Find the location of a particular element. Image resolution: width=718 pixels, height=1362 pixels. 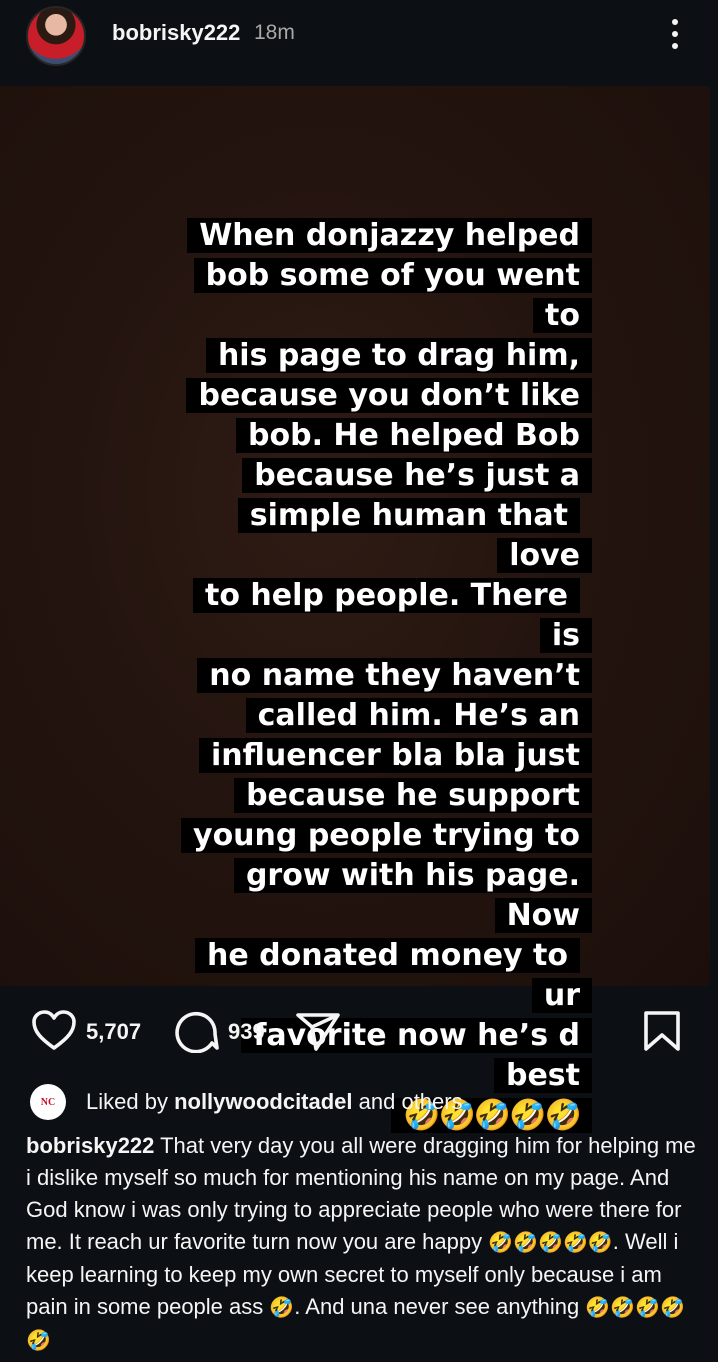

post-timestamp: 18m is located at coordinates (274, 32).